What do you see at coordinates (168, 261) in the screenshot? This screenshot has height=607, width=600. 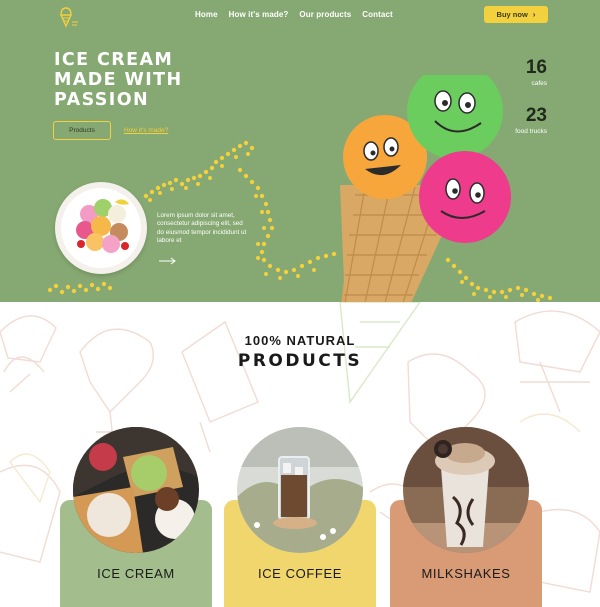 I see `arrow-right-icon` at bounding box center [168, 261].